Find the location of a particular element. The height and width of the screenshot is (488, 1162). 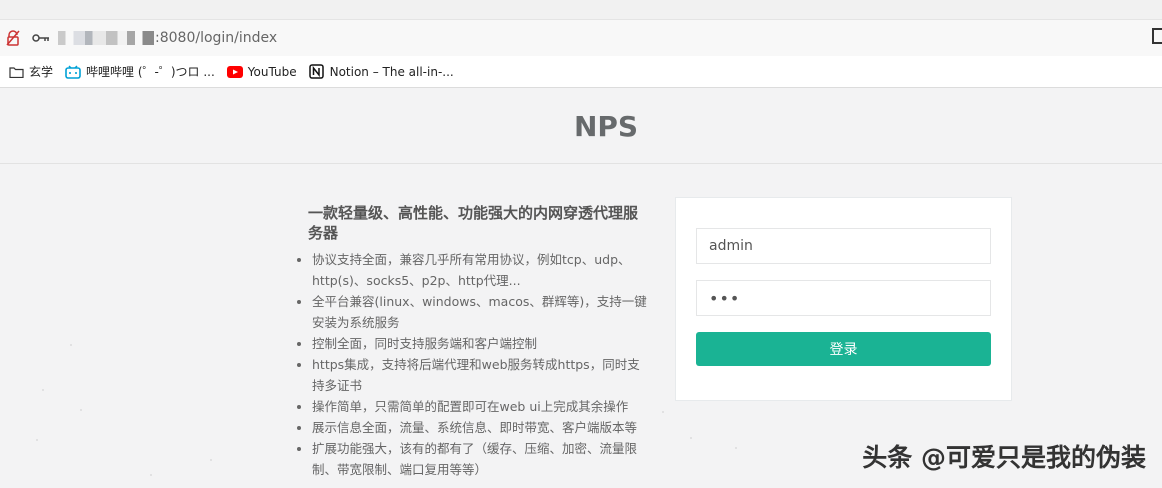

password-input: ••• is located at coordinates (843, 298).